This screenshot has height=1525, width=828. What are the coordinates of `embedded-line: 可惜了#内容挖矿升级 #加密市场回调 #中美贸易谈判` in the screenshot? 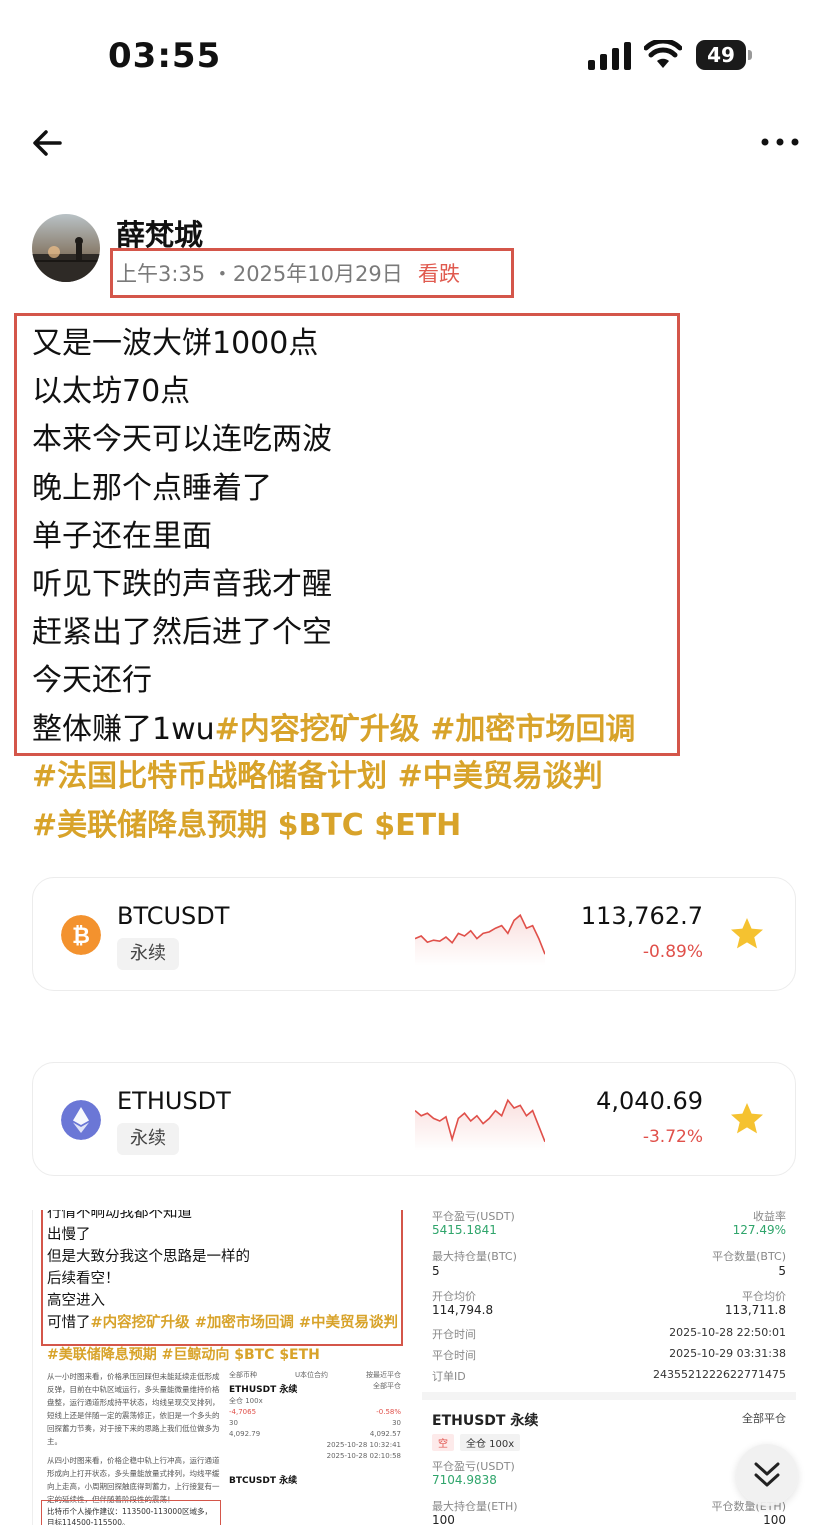 It's located at (222, 1323).